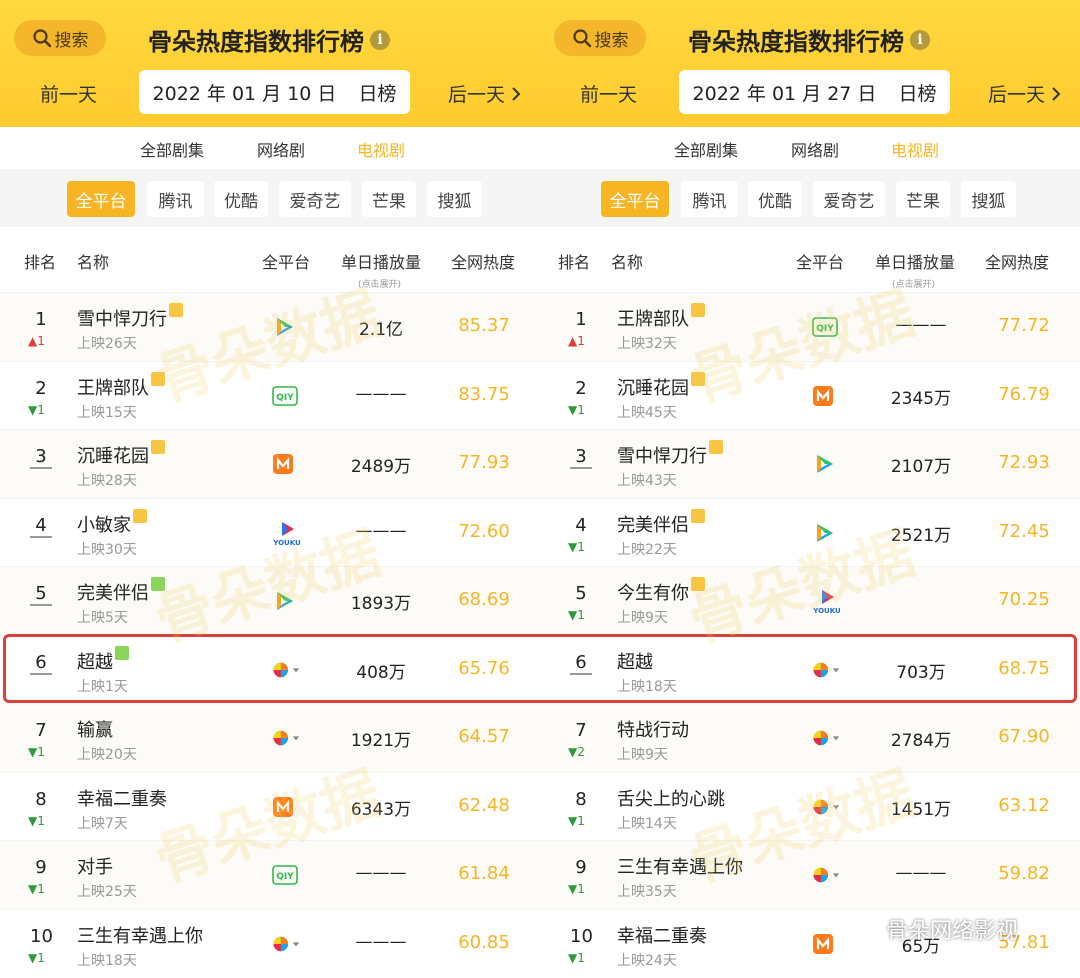  I want to click on days-on-air: 上映28天, so click(107, 481).